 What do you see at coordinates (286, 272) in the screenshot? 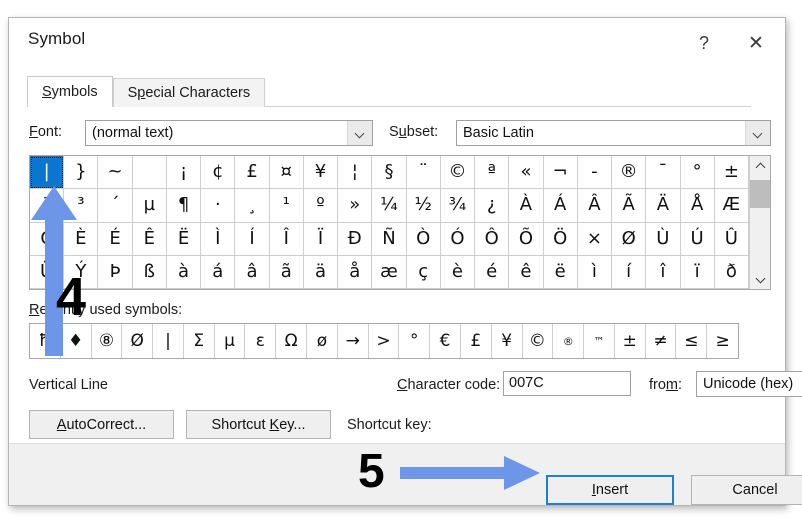
I see `symbol-cell: ã` at bounding box center [286, 272].